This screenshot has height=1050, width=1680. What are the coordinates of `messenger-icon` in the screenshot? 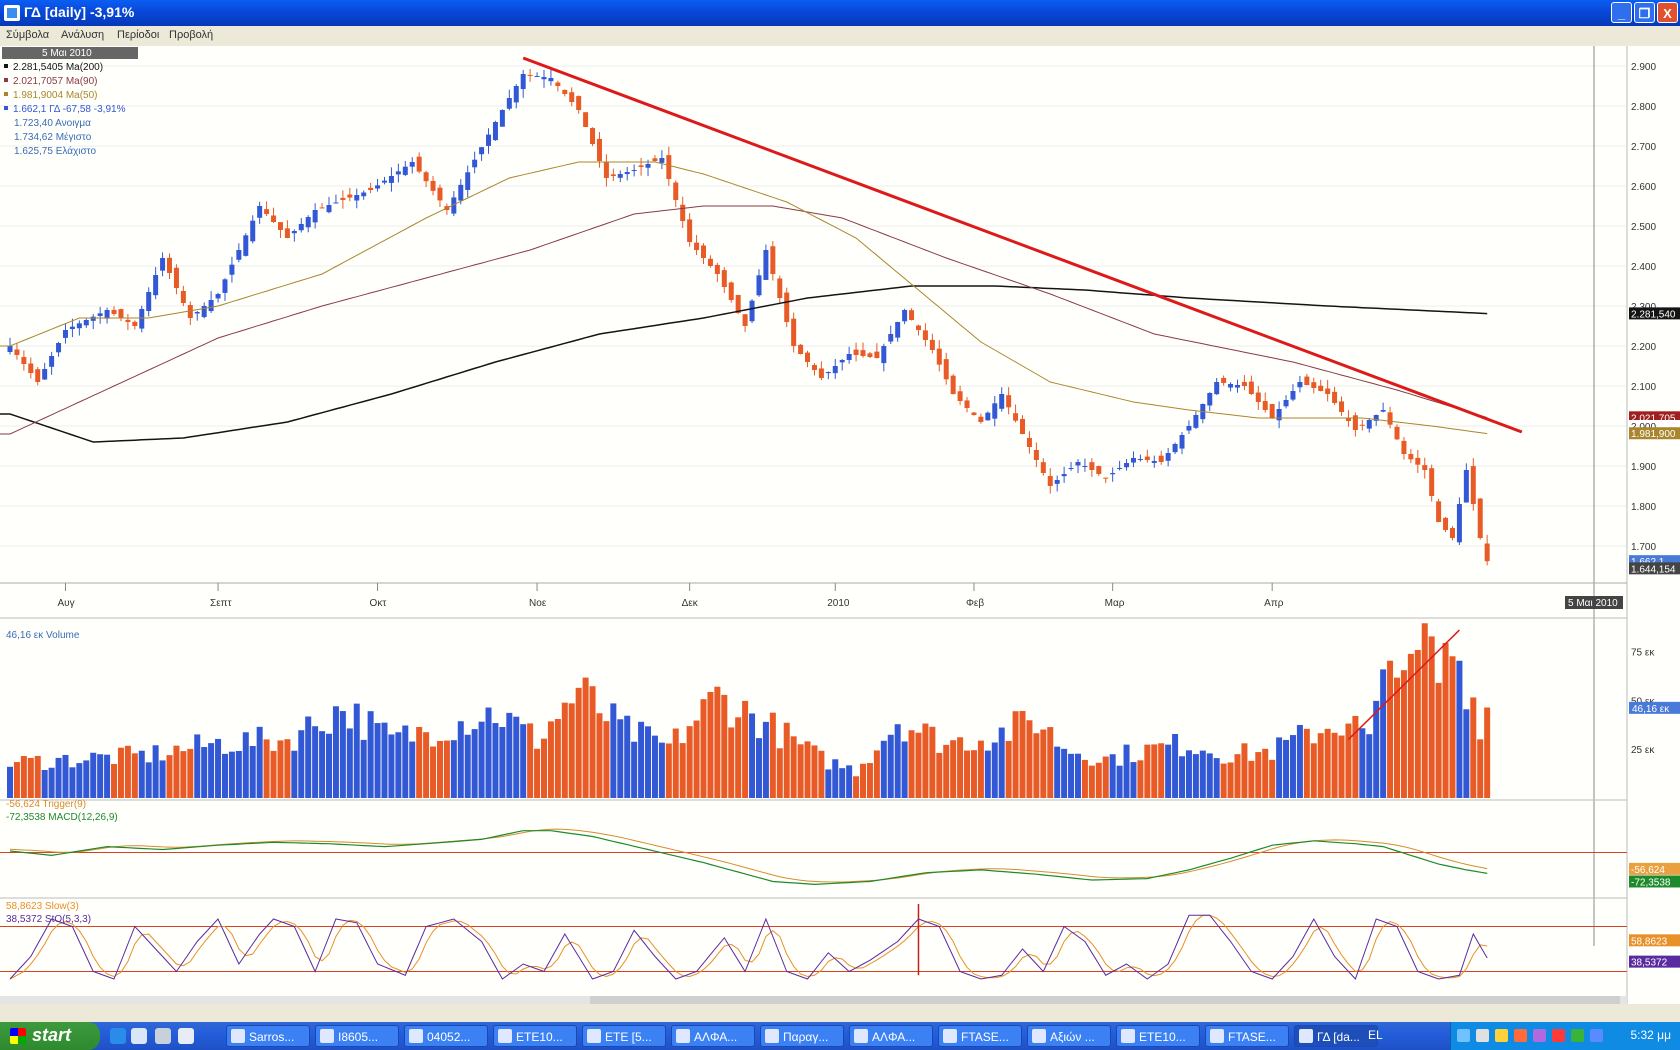 It's located at (1539, 1035).